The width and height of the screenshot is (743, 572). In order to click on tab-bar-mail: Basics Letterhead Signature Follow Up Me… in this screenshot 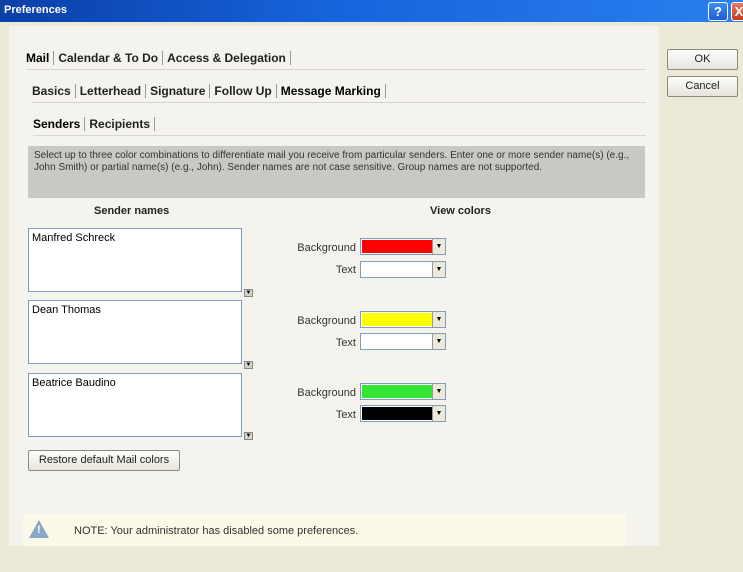, I will do `click(209, 91)`.